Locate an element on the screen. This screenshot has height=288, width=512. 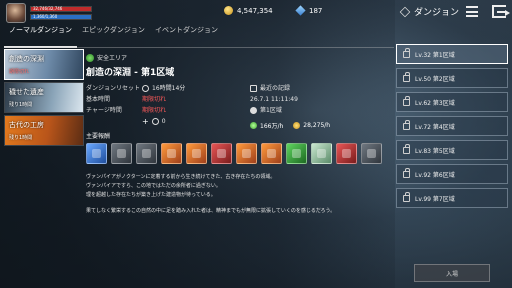
gem-currency: 187 is located at coordinates (309, 10).